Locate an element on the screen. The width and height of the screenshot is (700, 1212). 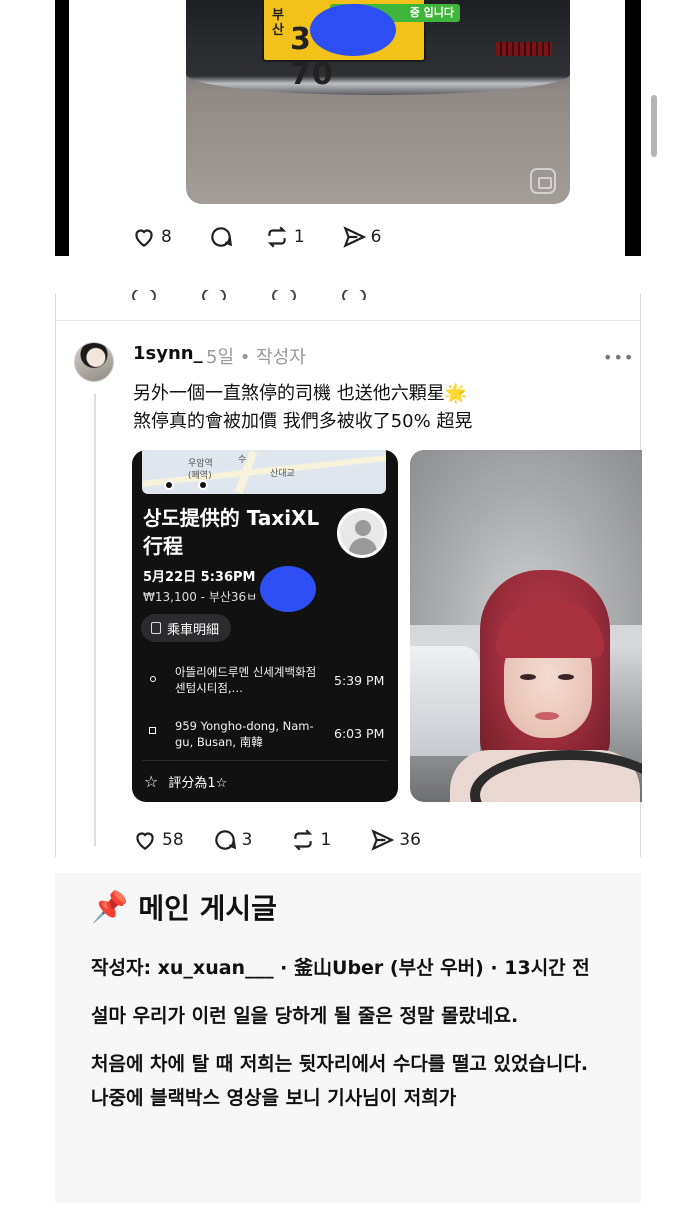
comment-button: 3 is located at coordinates (232, 840).